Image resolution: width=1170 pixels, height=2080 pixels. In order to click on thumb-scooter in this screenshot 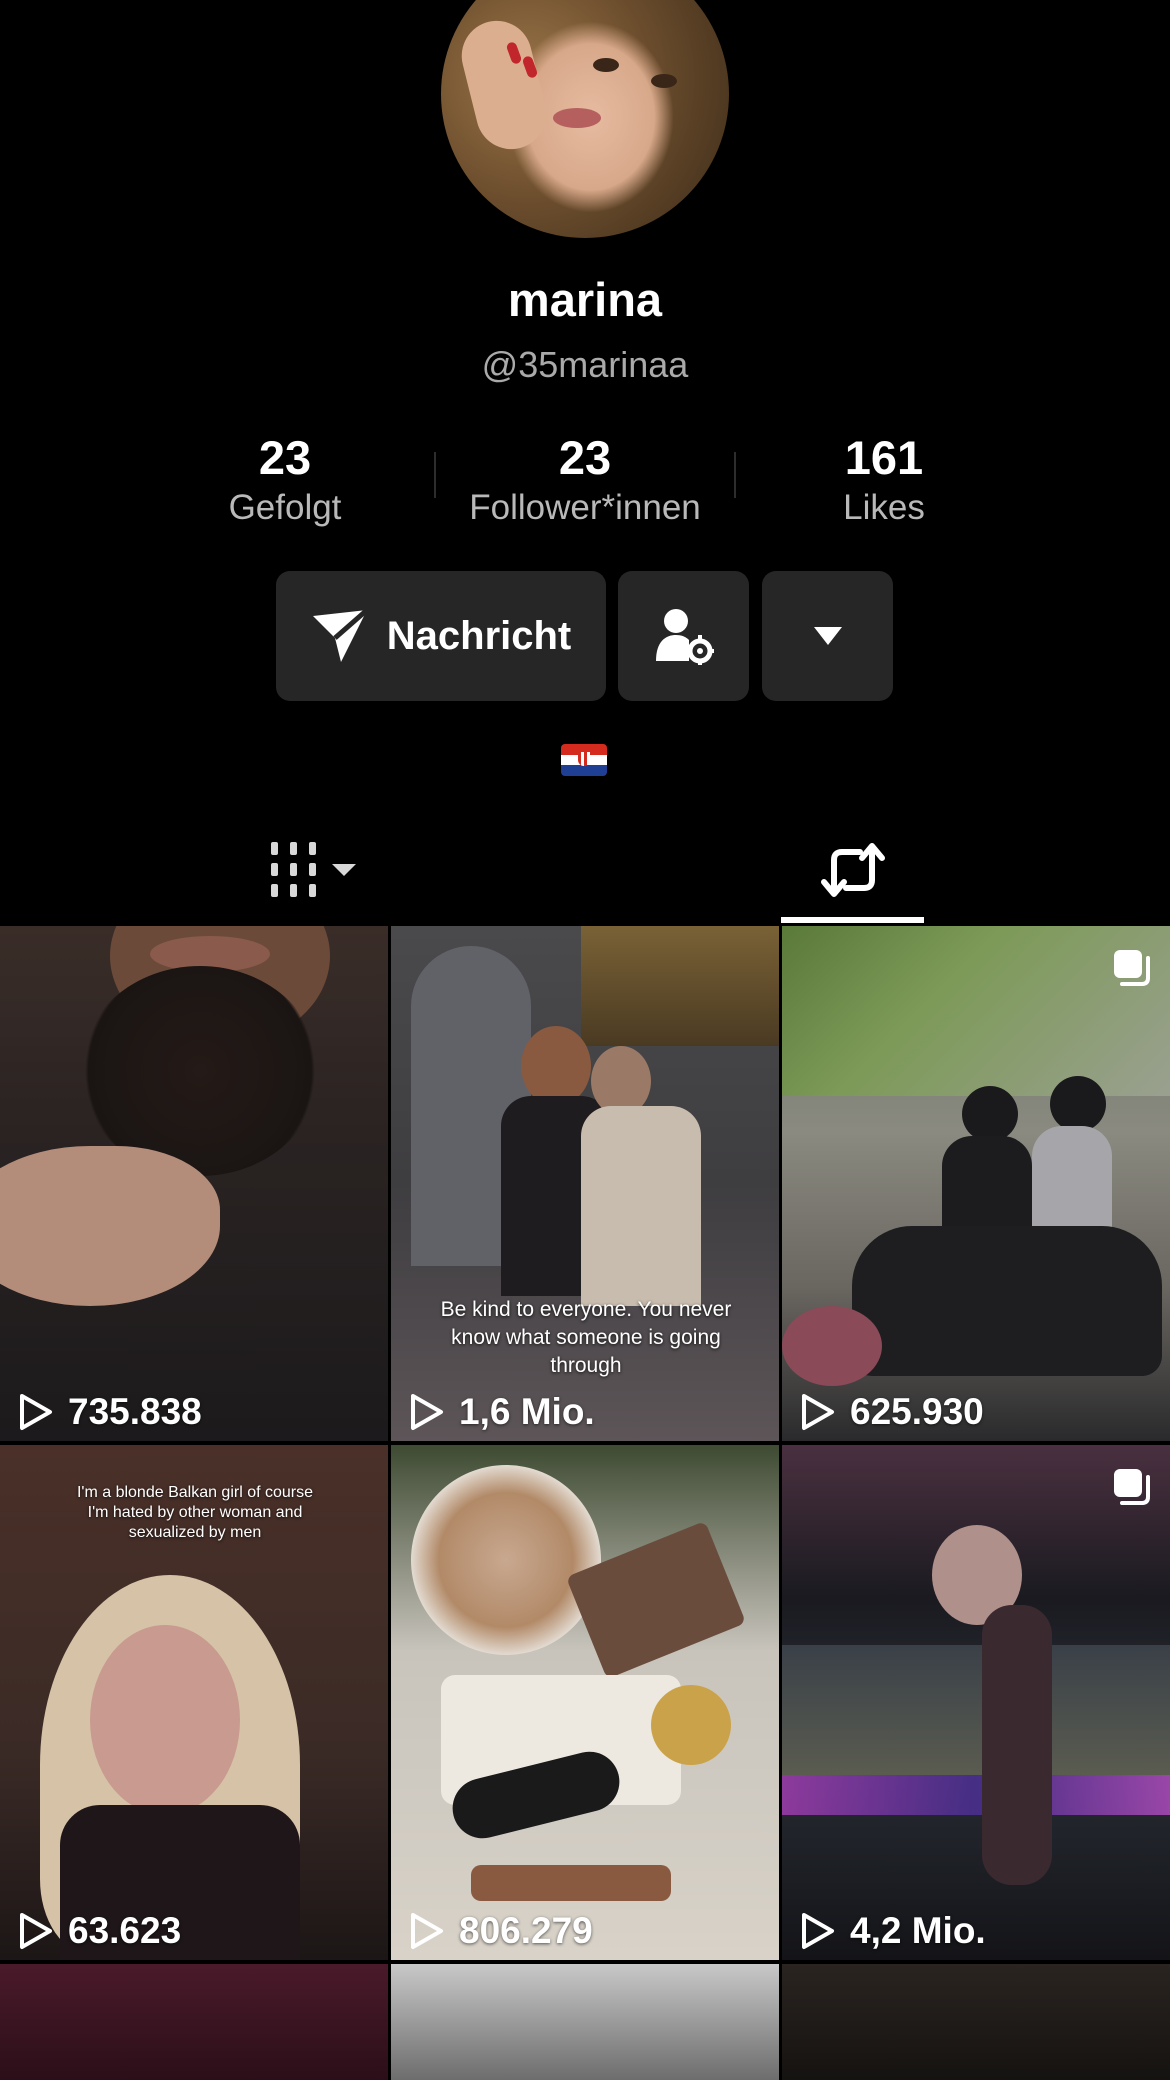, I will do `click(1007, 1301)`.